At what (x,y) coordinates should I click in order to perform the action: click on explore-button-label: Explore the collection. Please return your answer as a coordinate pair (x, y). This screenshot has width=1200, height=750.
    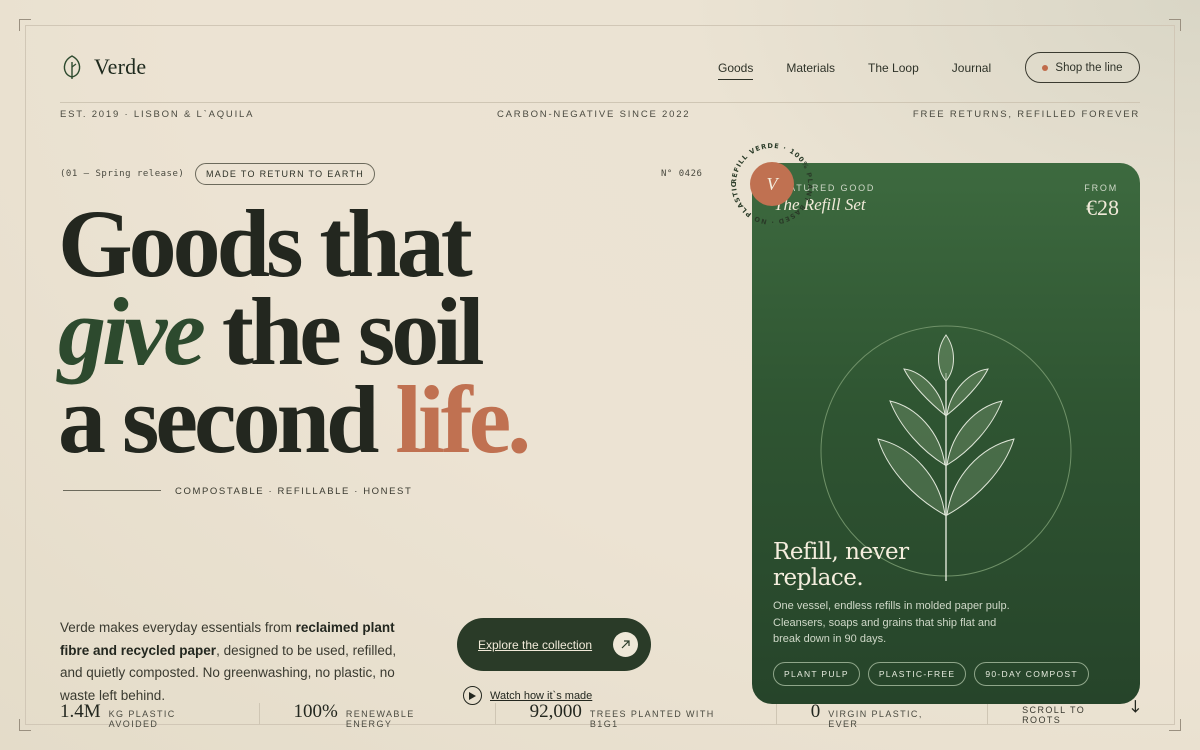
    Looking at the image, I should click on (535, 644).